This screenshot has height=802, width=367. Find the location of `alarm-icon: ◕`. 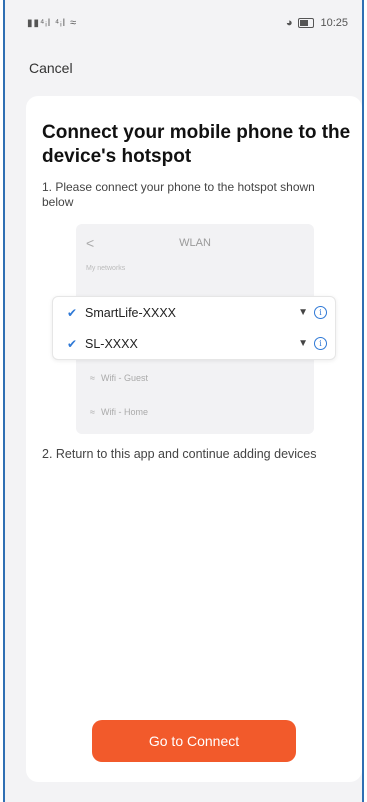

alarm-icon: ◕ is located at coordinates (289, 23).